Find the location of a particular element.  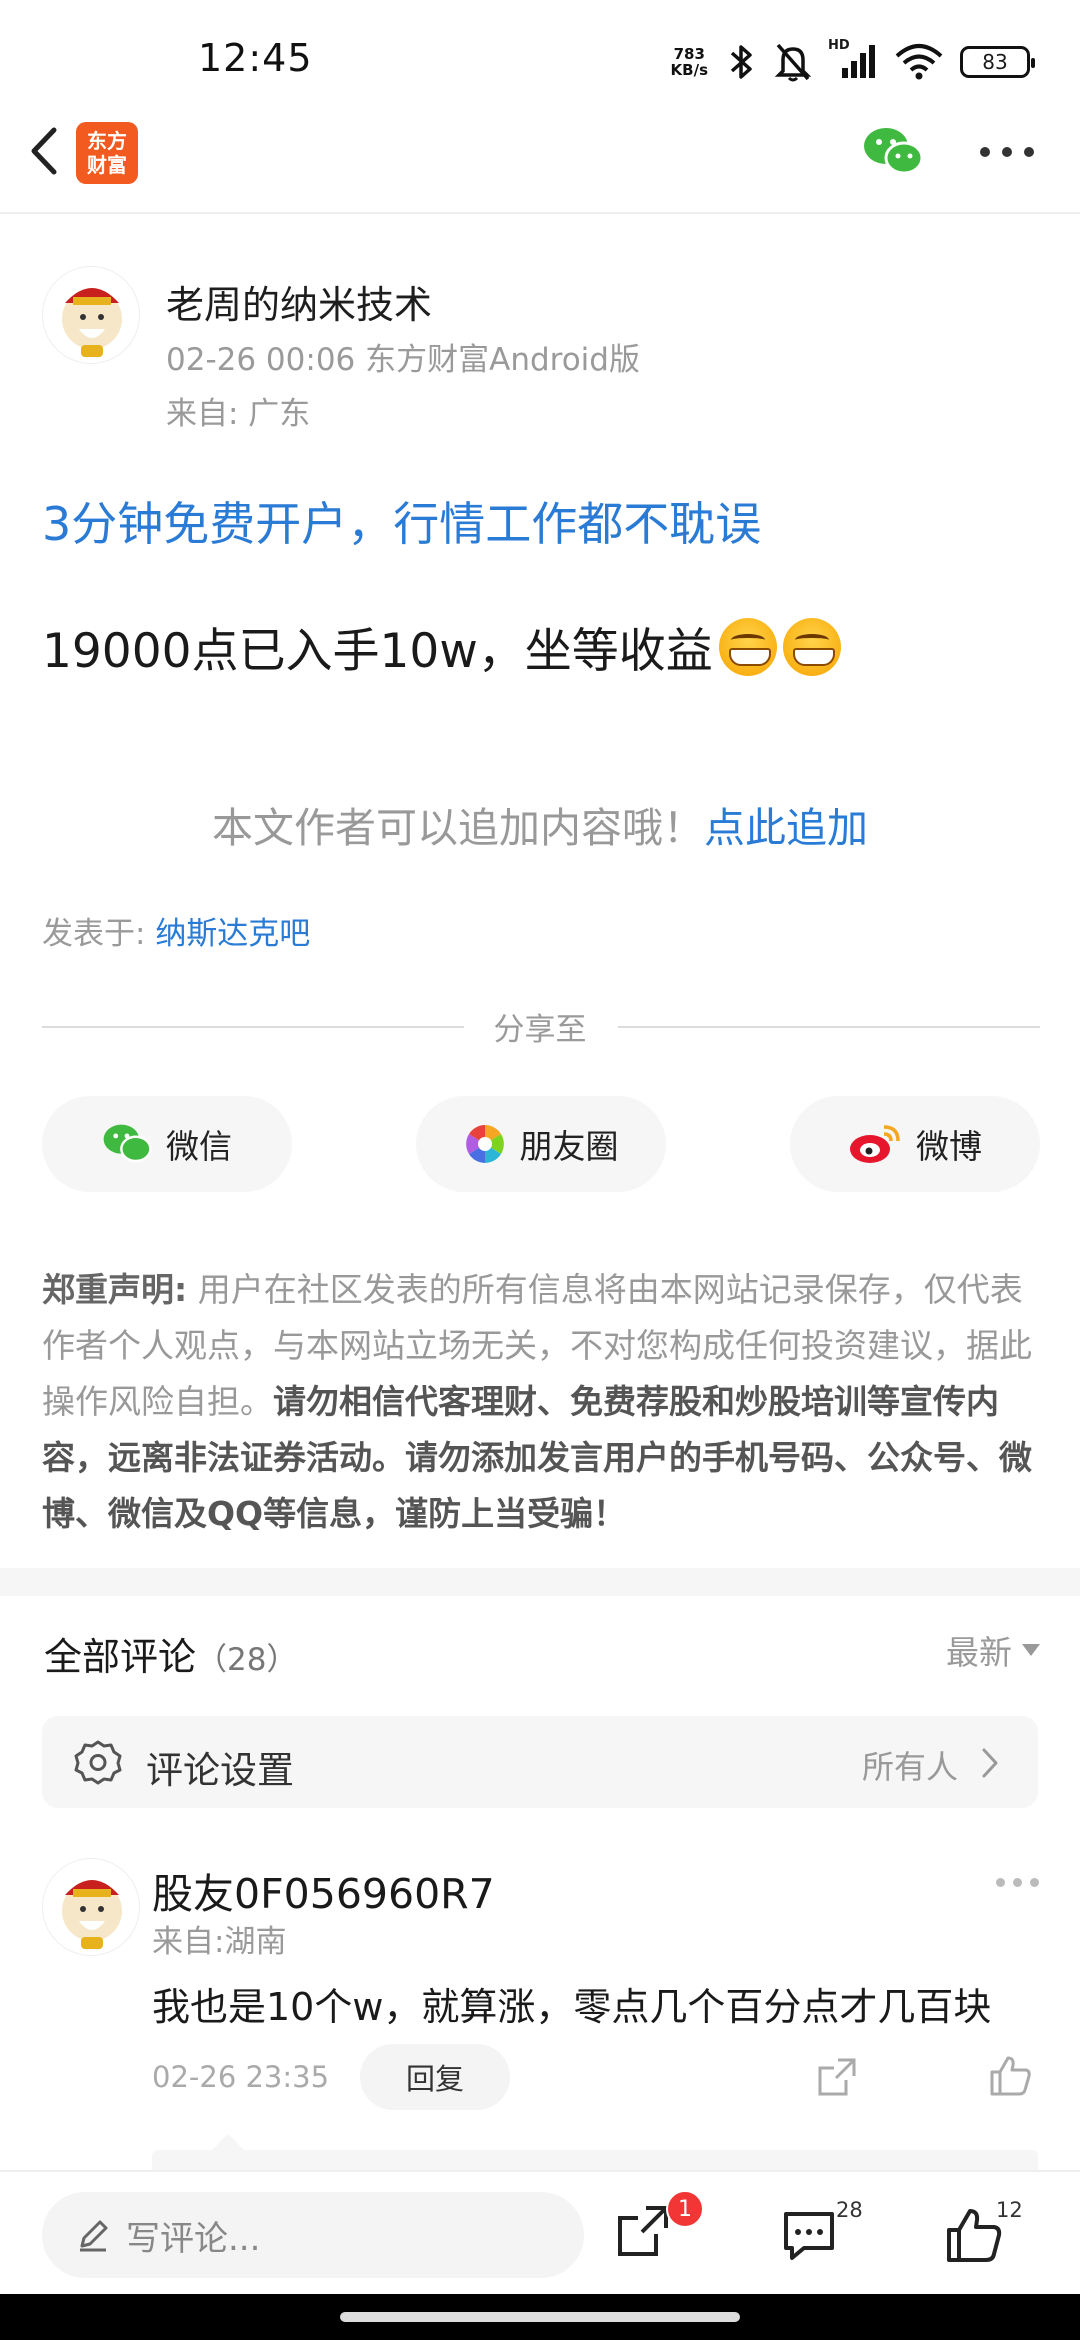

pencil-icon is located at coordinates (94, 2236).